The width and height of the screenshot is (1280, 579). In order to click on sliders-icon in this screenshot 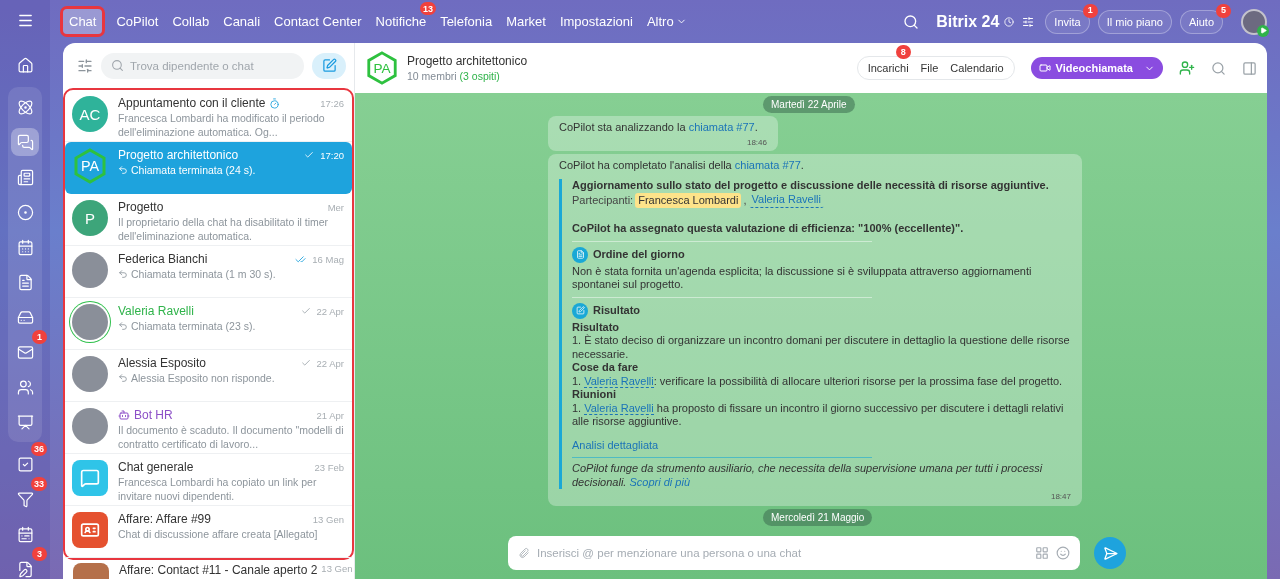, I will do `click(1028, 21)`.